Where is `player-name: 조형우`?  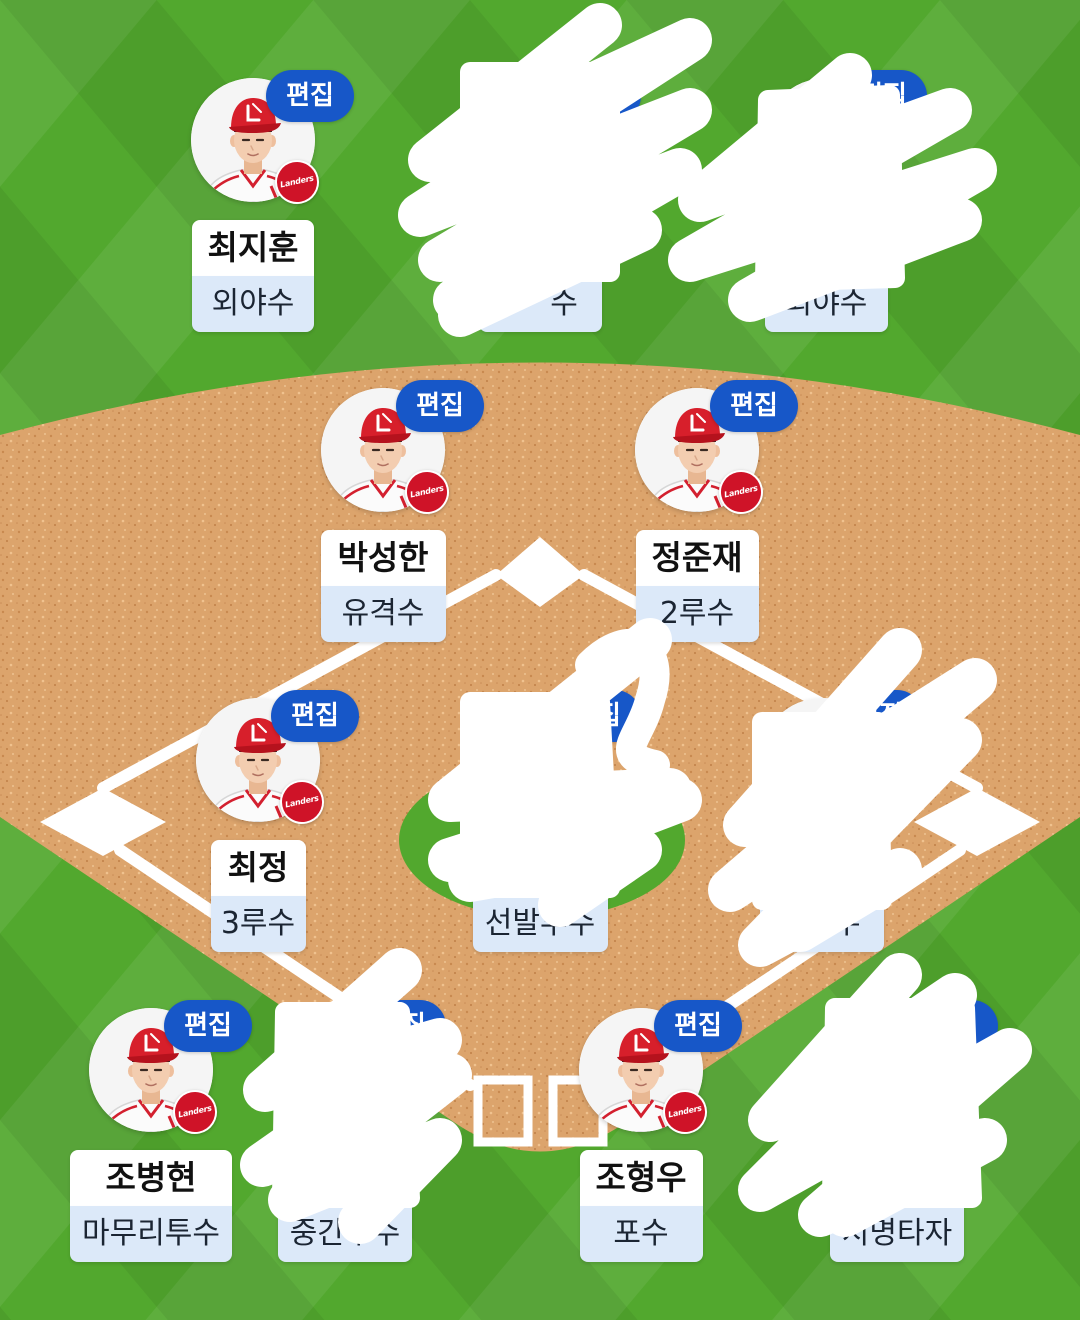
player-name: 조형우 is located at coordinates (641, 1178).